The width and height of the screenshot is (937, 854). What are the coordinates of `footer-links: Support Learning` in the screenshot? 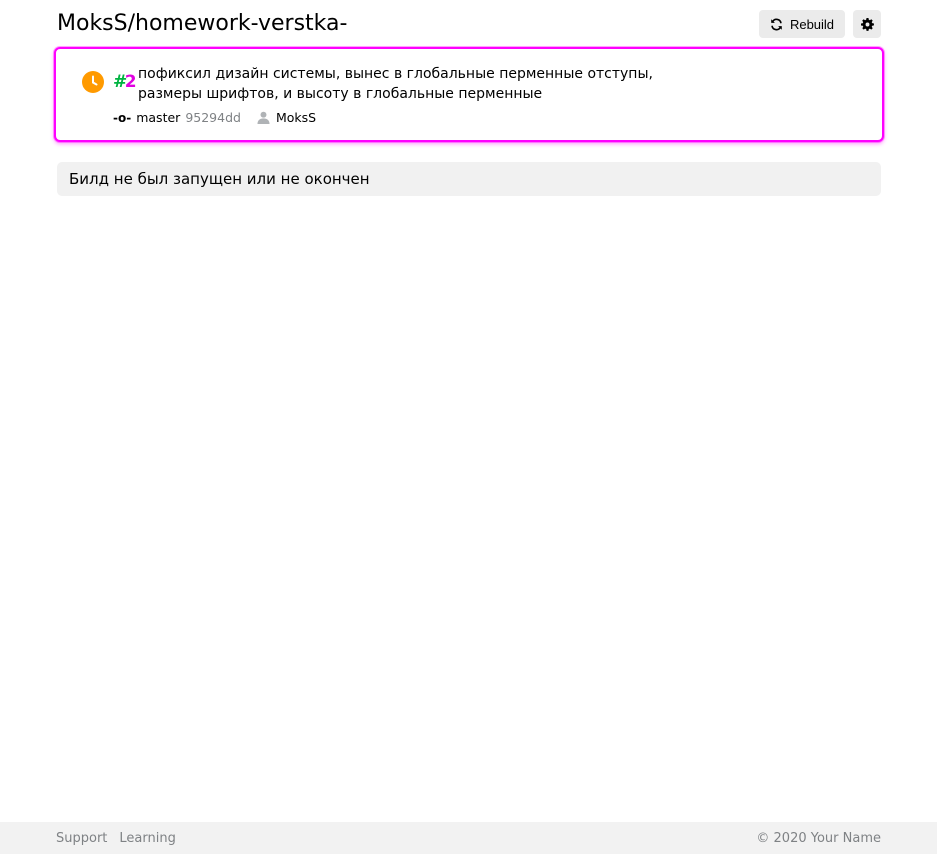 It's located at (116, 838).